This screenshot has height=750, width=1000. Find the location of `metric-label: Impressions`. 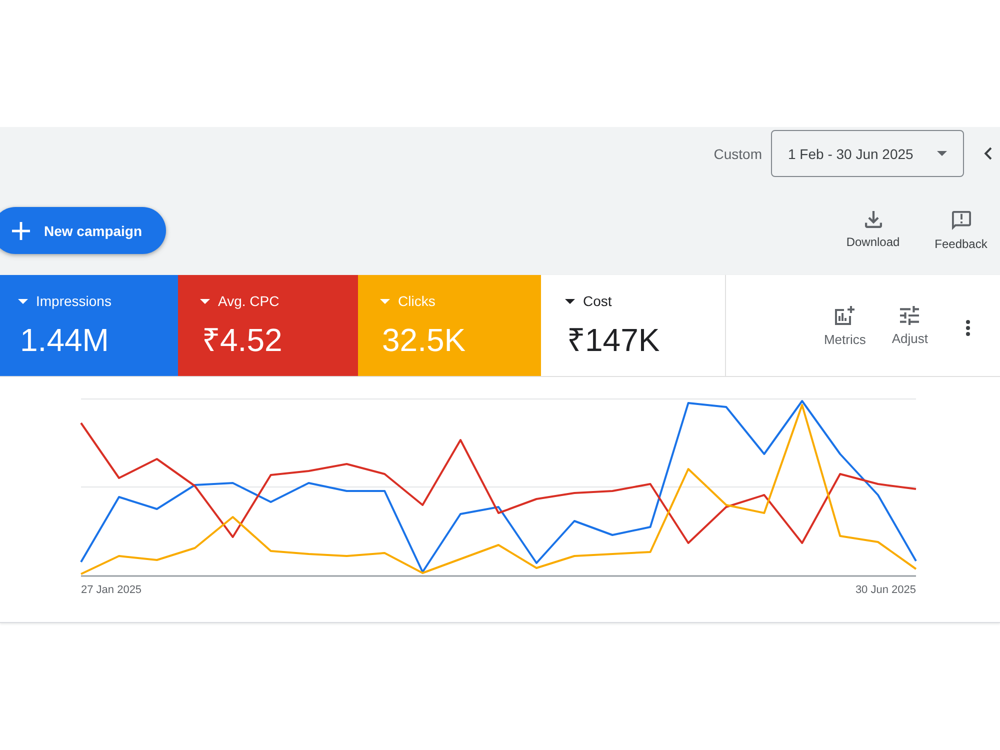

metric-label: Impressions is located at coordinates (74, 301).